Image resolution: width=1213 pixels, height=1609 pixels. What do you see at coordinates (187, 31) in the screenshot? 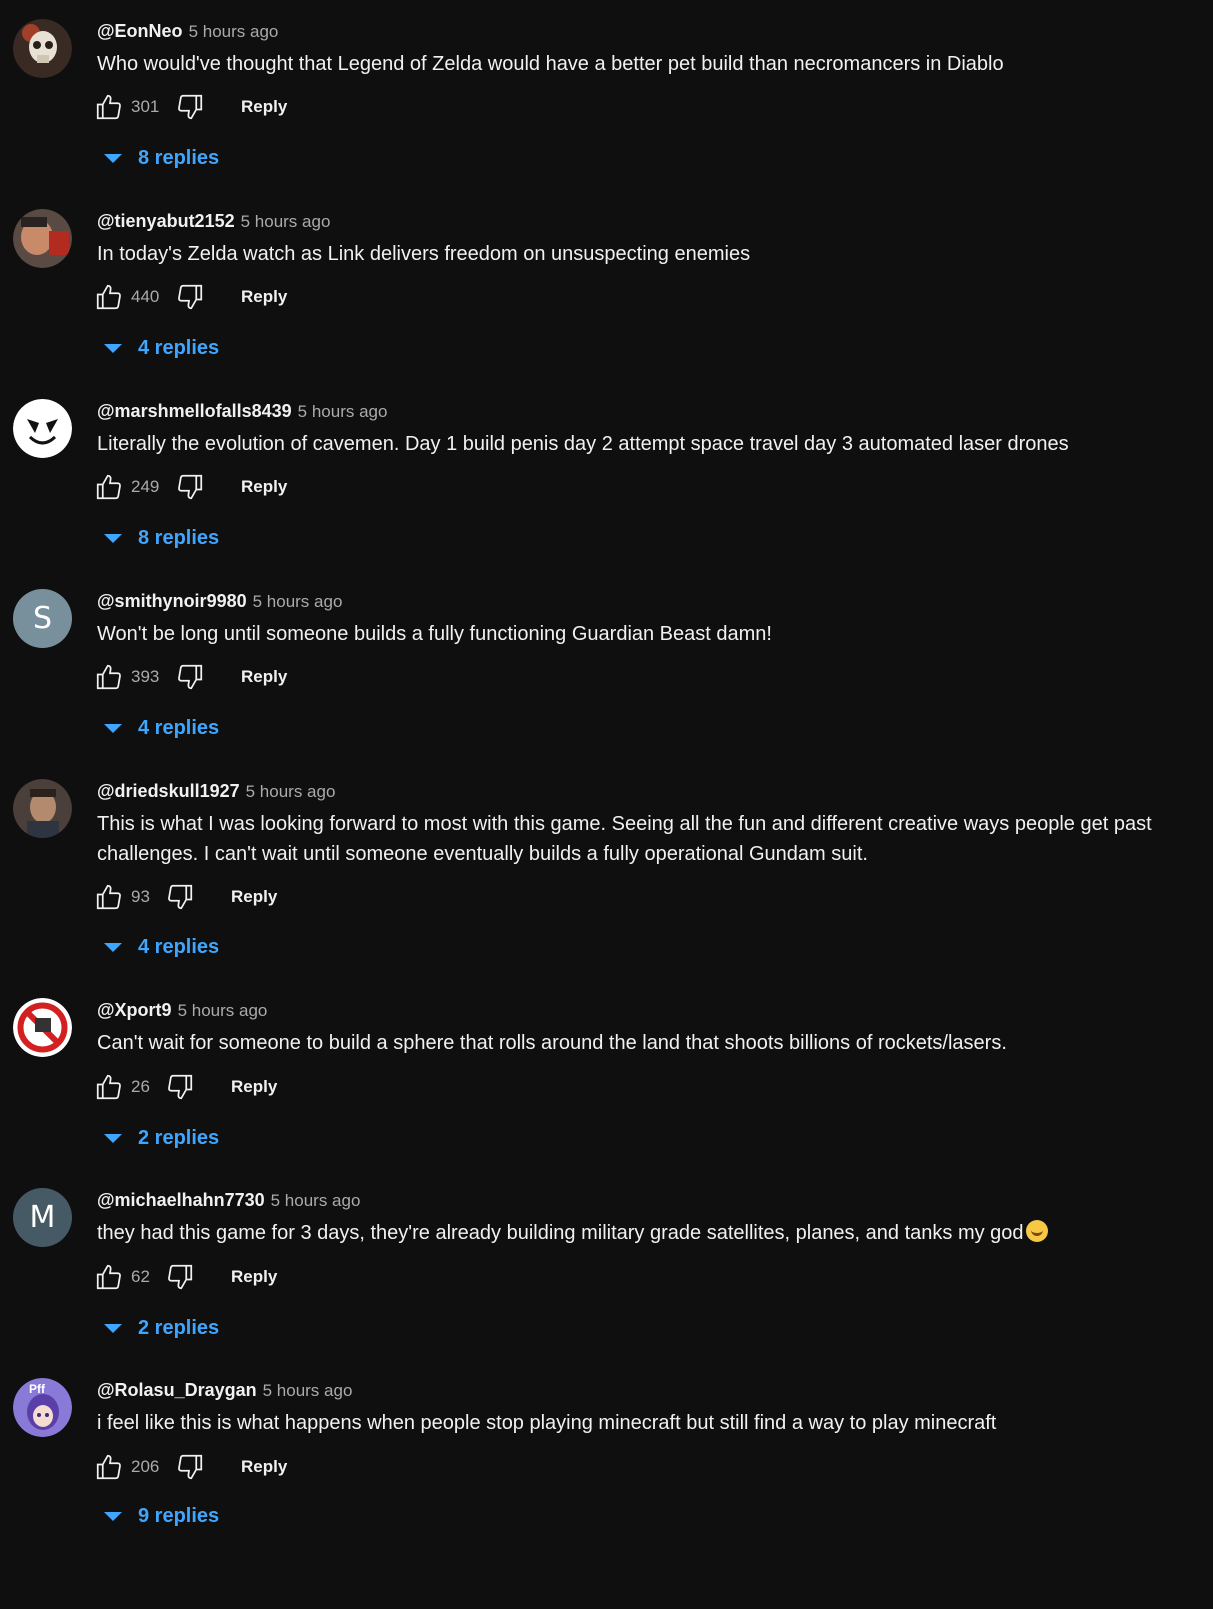
I see `comment-meta: @EonNeo 5 hours ago` at bounding box center [187, 31].